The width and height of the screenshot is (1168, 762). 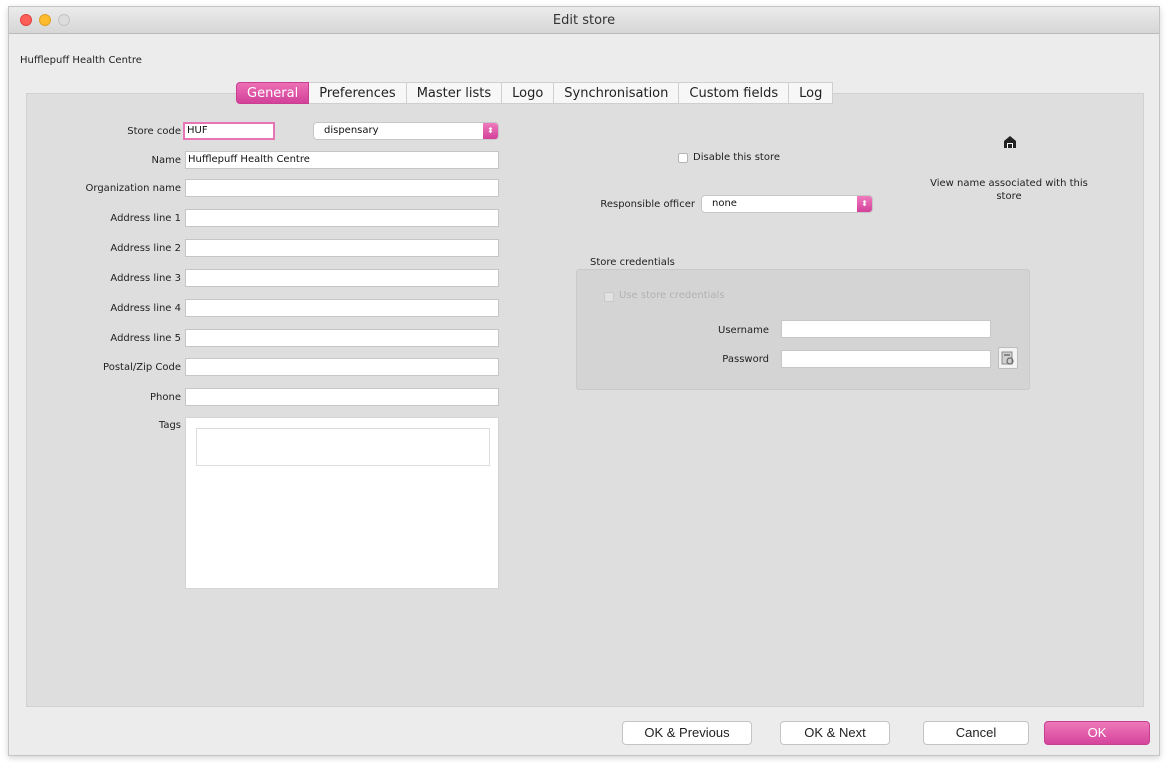 What do you see at coordinates (154, 131) in the screenshot?
I see `store-code-label: Store code` at bounding box center [154, 131].